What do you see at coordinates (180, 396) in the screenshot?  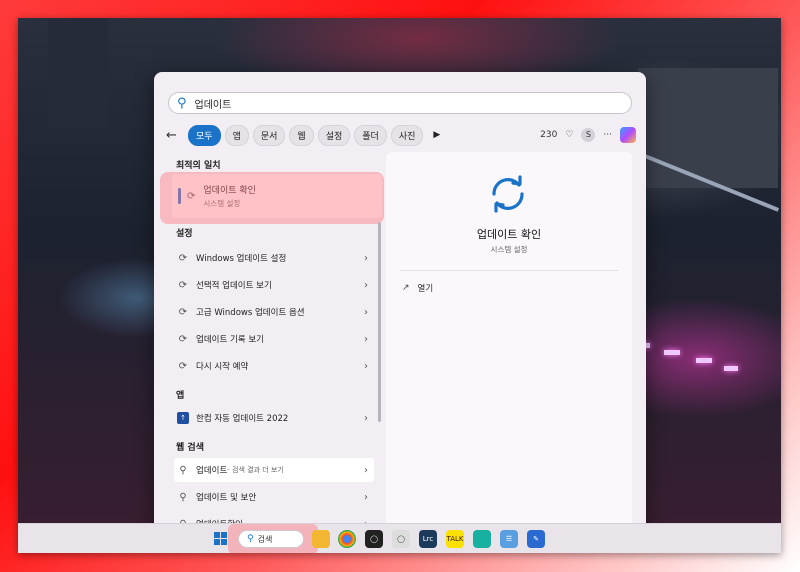 I see `apps-header: 앱` at bounding box center [180, 396].